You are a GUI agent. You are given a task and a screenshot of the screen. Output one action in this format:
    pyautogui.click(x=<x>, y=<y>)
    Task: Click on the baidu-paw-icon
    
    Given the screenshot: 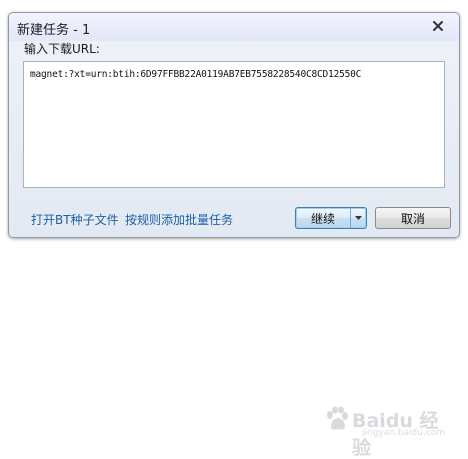 What is the action you would take?
    pyautogui.click(x=337, y=418)
    